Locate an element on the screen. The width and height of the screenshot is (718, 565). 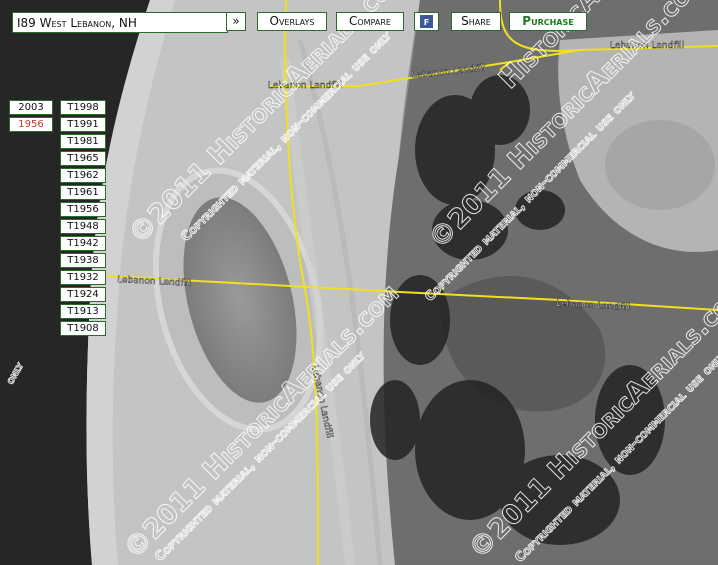
topo-year-button-t1938: T1938 is located at coordinates (83, 260).